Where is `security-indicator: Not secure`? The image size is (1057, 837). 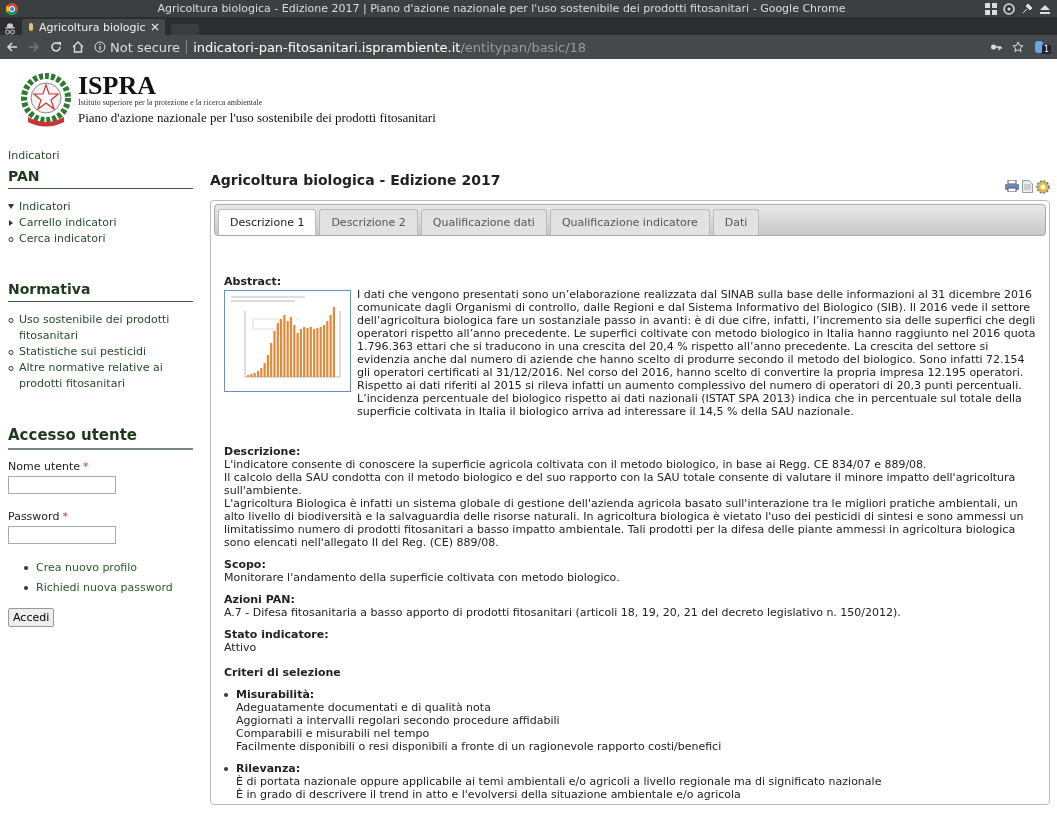 security-indicator: Not secure is located at coordinates (137, 47).